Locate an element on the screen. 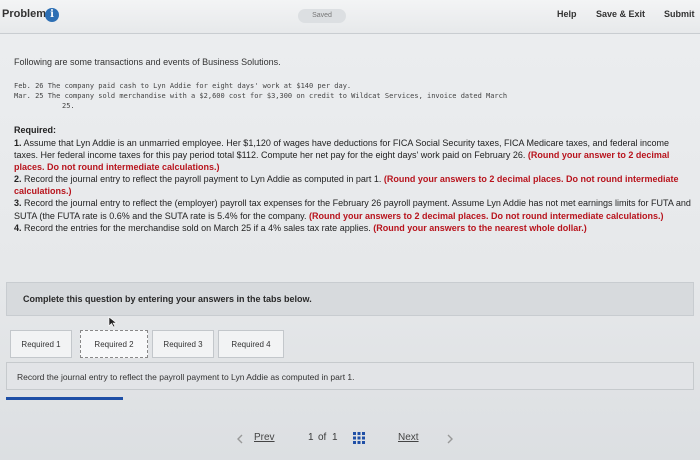 The image size is (700, 460). progress-bar is located at coordinates (350, 398).